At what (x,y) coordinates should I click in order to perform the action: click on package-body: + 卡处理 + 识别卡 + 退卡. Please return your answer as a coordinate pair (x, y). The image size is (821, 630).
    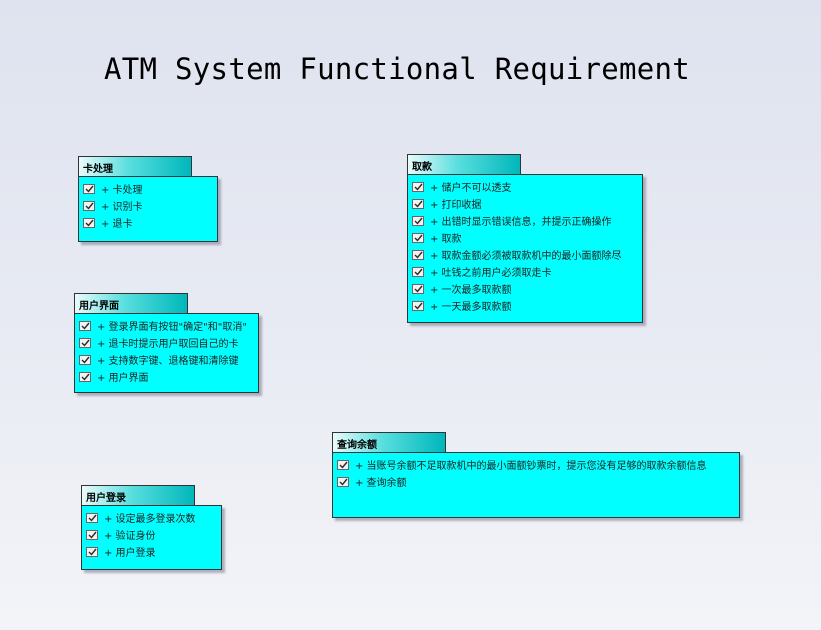
    Looking at the image, I should click on (148, 209).